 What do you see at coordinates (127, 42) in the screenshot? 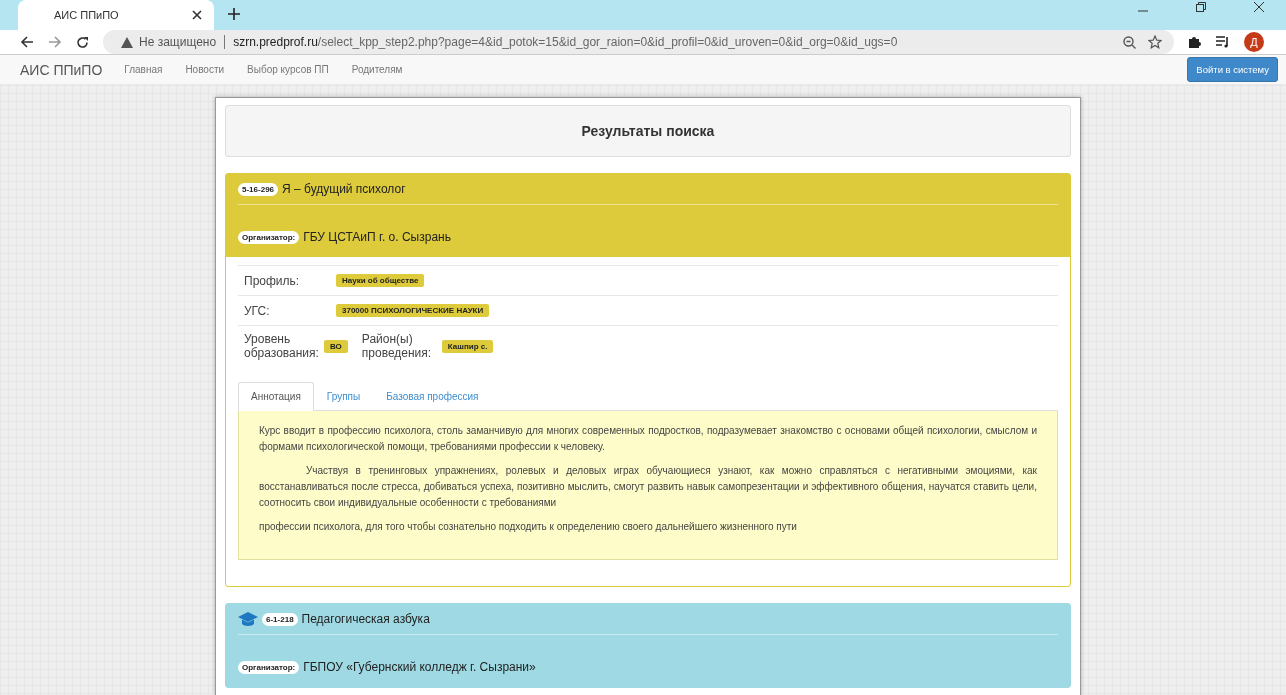
I see `warning-icon` at bounding box center [127, 42].